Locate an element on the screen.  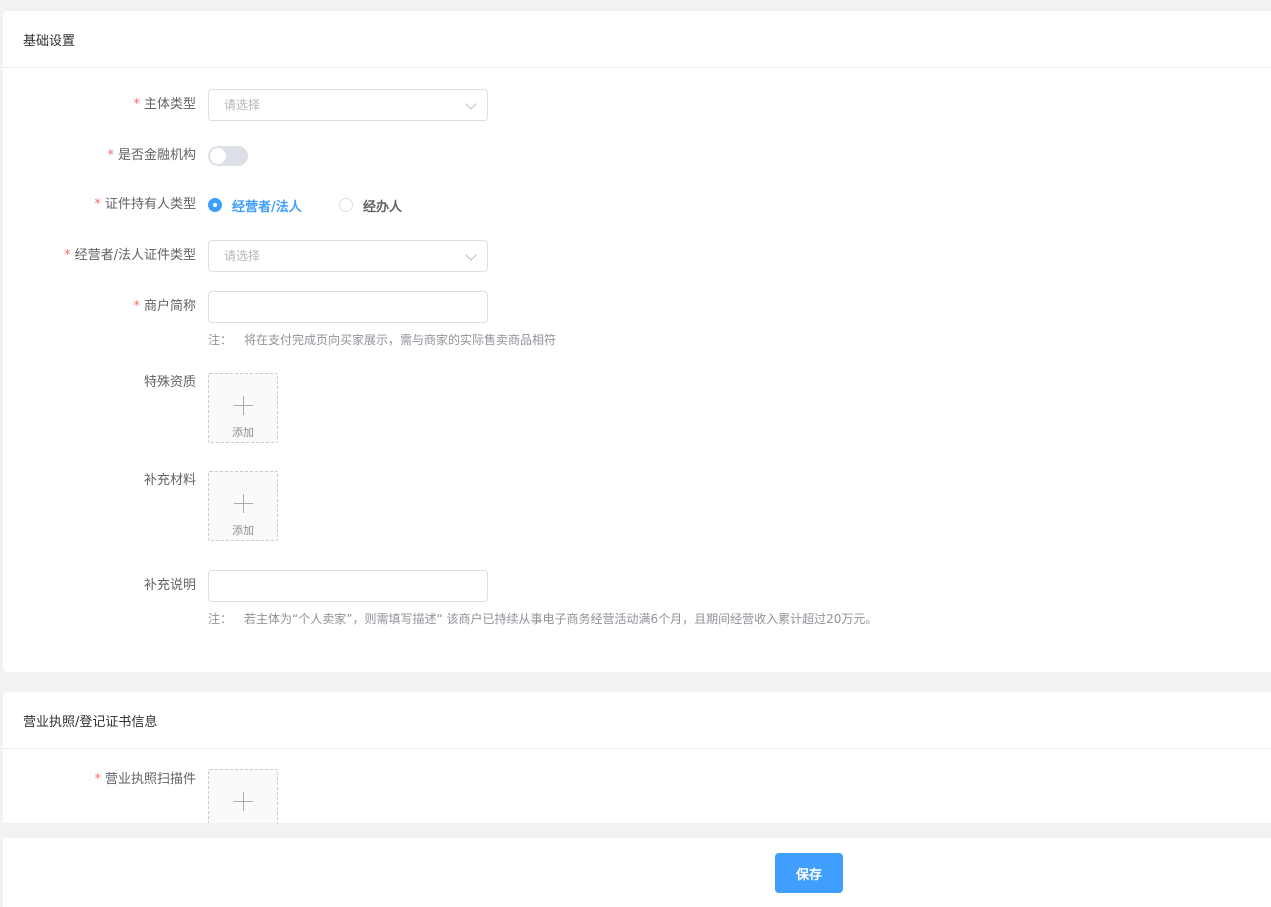
radio-label: 经办人 is located at coordinates (383, 207).